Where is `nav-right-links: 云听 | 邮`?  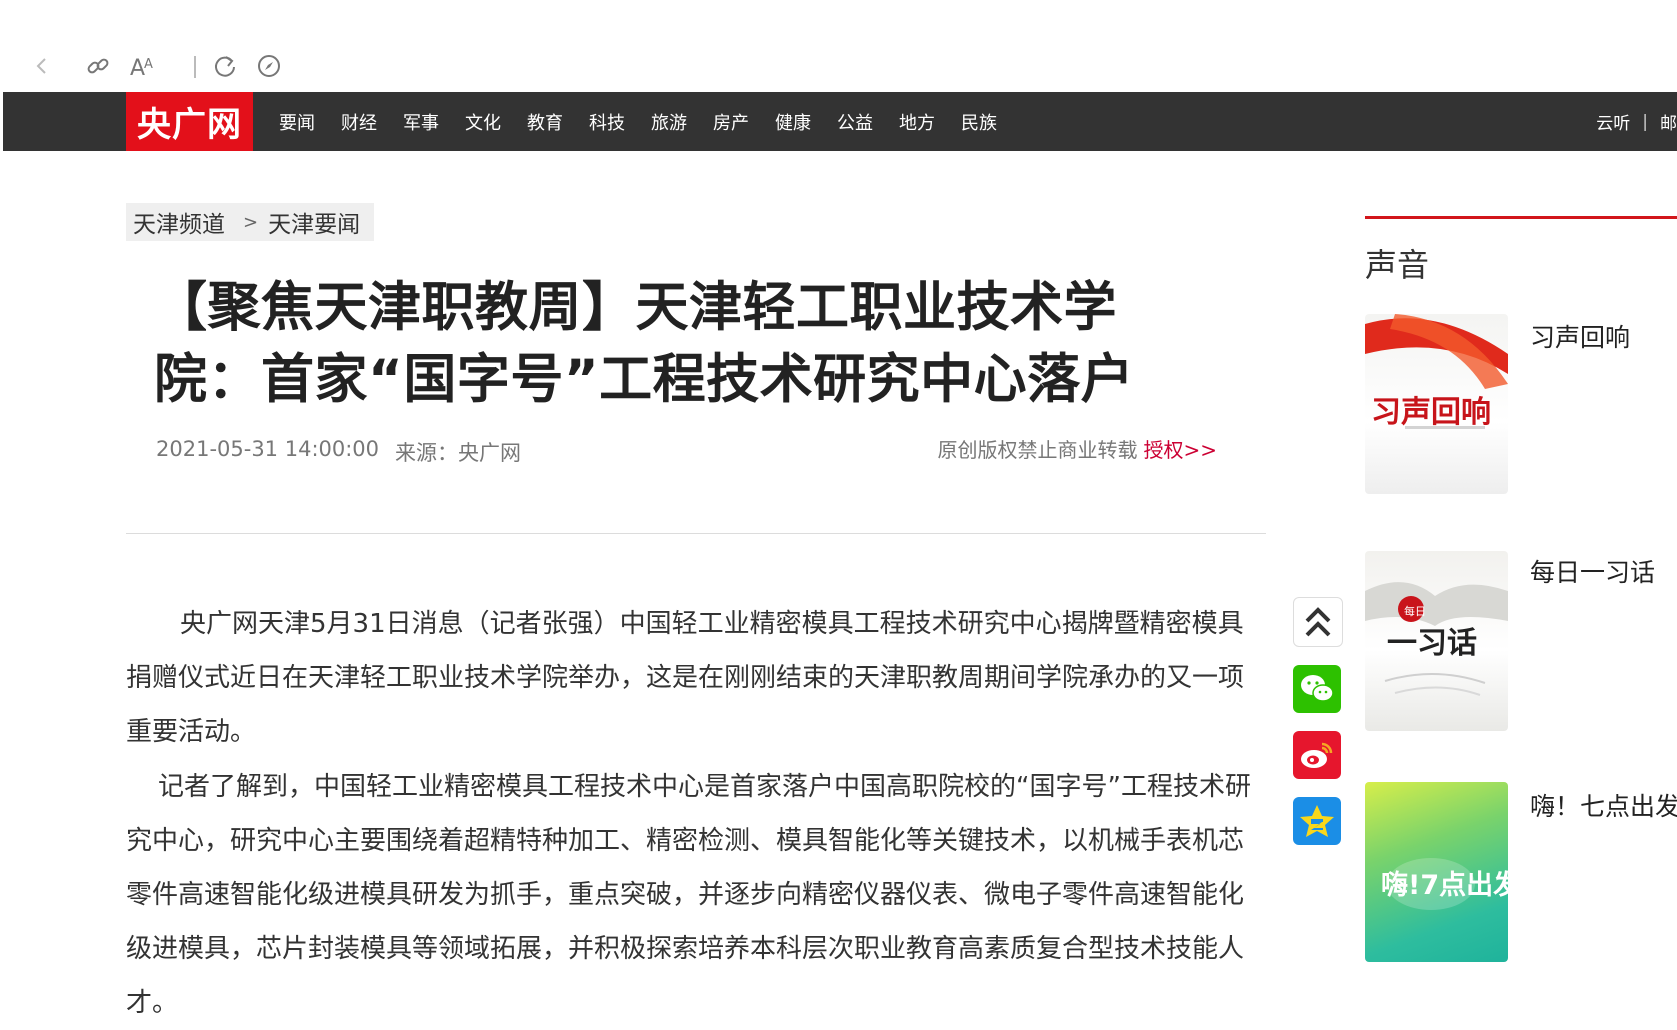 nav-right-links: 云听 | 邮 is located at coordinates (1636, 121).